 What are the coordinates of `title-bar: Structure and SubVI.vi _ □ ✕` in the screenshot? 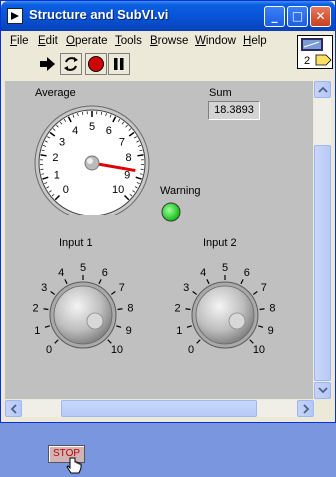 It's located at (168, 16).